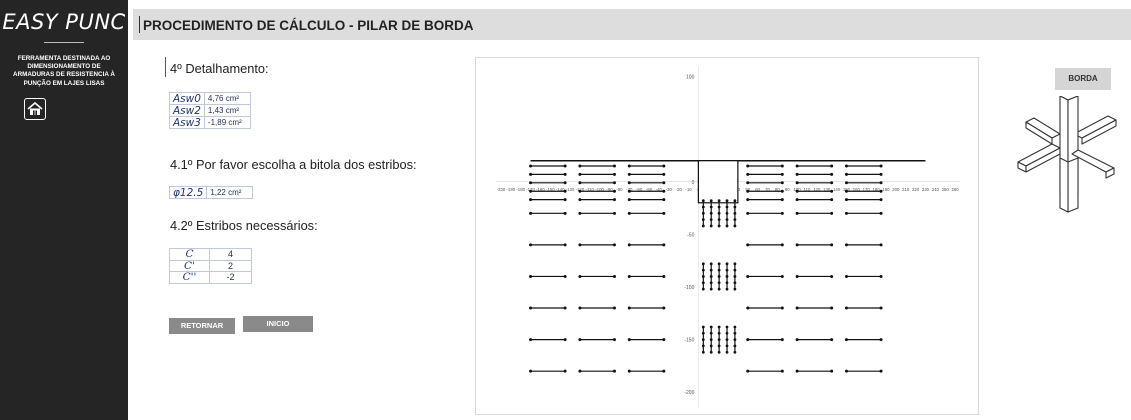  What do you see at coordinates (520, 189) in the screenshot?
I see `x-tick-label: -180` at bounding box center [520, 189].